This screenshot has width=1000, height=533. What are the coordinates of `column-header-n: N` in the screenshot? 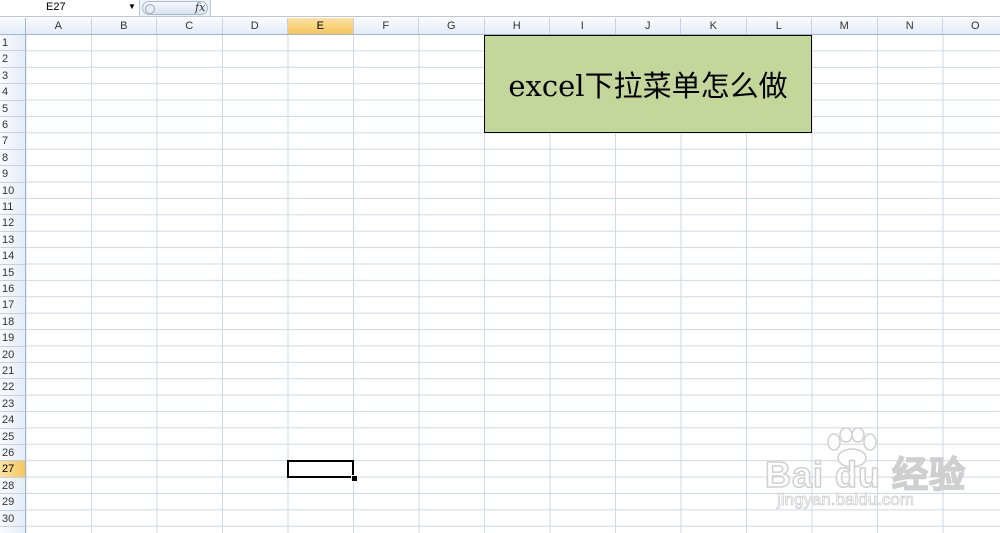 It's located at (910, 26).